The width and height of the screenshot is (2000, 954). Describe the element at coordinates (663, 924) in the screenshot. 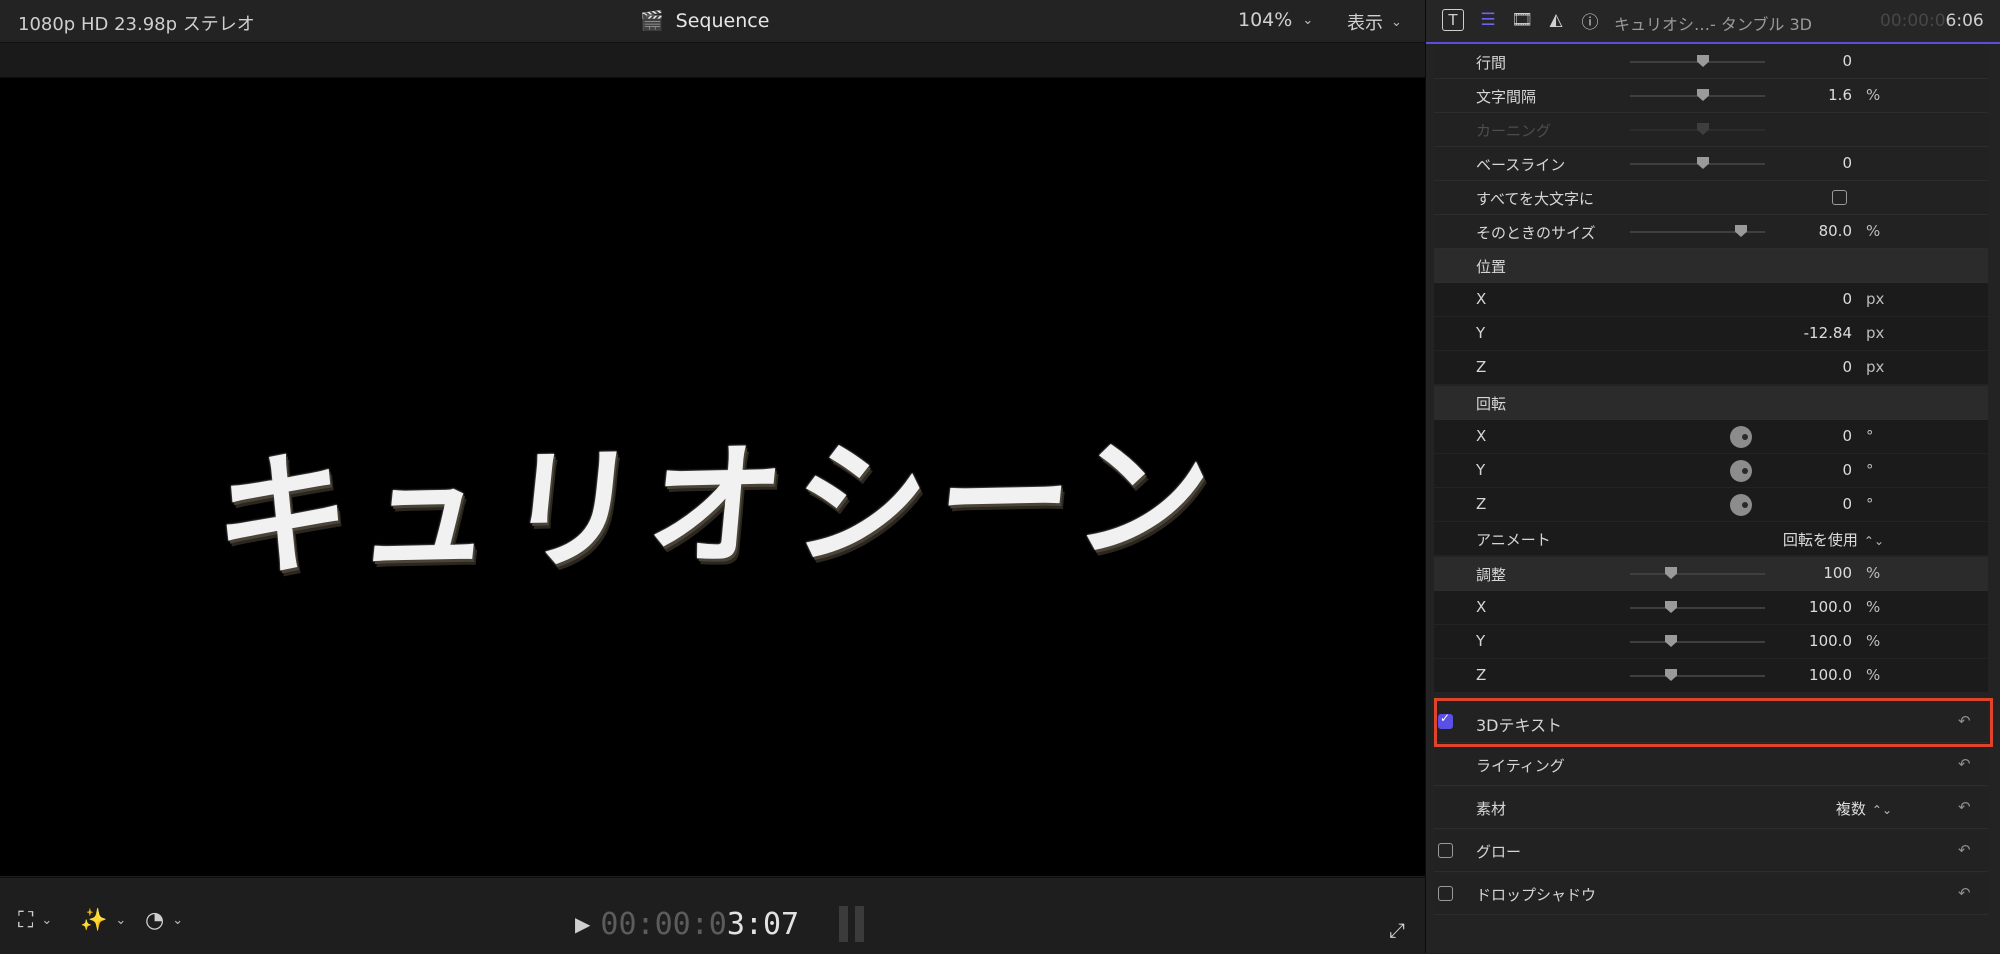

I see `timecode-prefix: 00:00:0` at that location.